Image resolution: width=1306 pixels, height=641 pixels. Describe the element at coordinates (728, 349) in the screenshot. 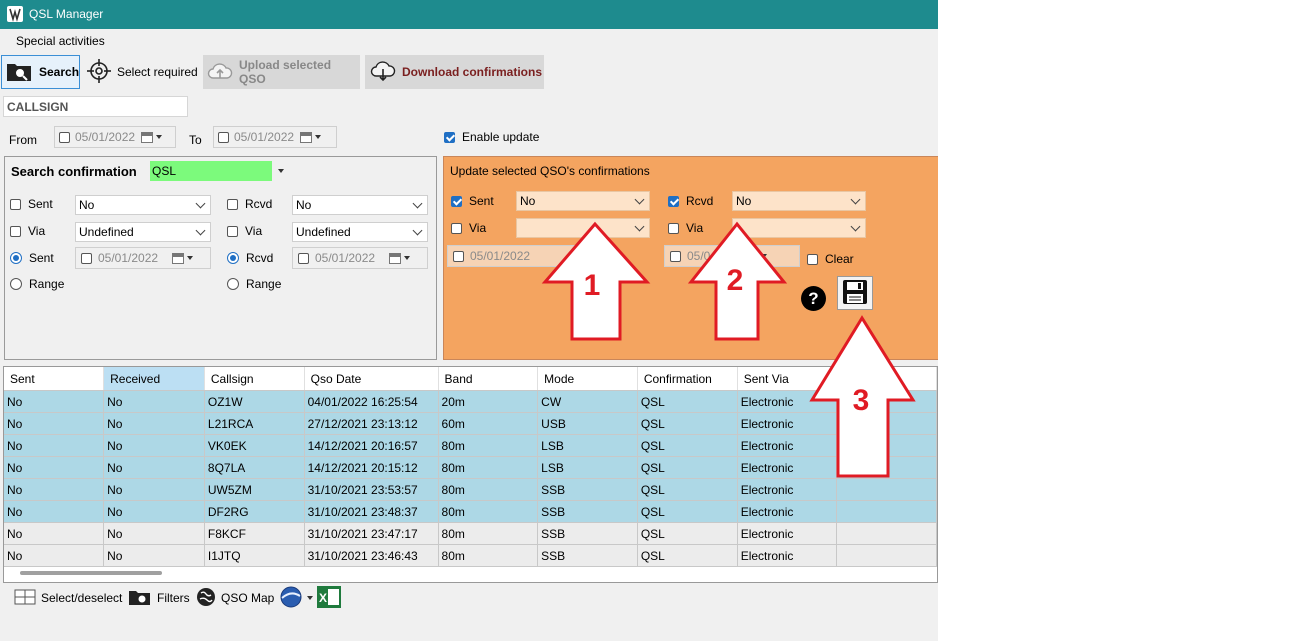

I see `annotation-overlay: 1 2 3` at that location.